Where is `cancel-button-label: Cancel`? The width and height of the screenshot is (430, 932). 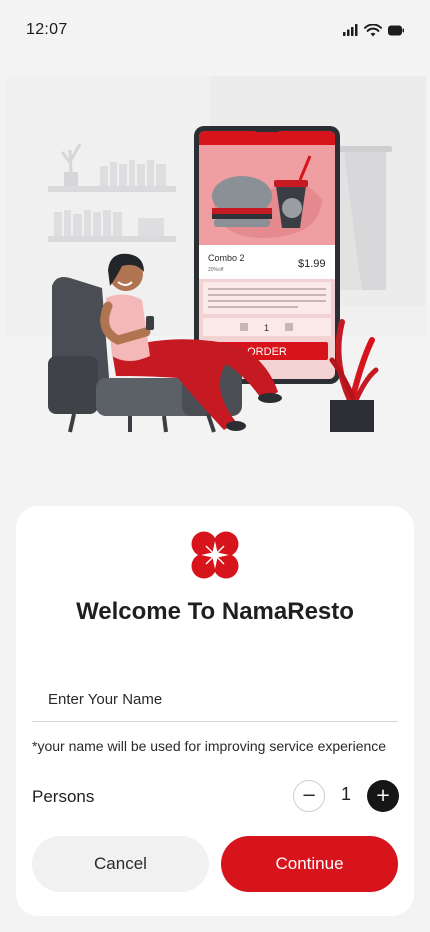 cancel-button-label: Cancel is located at coordinates (120, 863).